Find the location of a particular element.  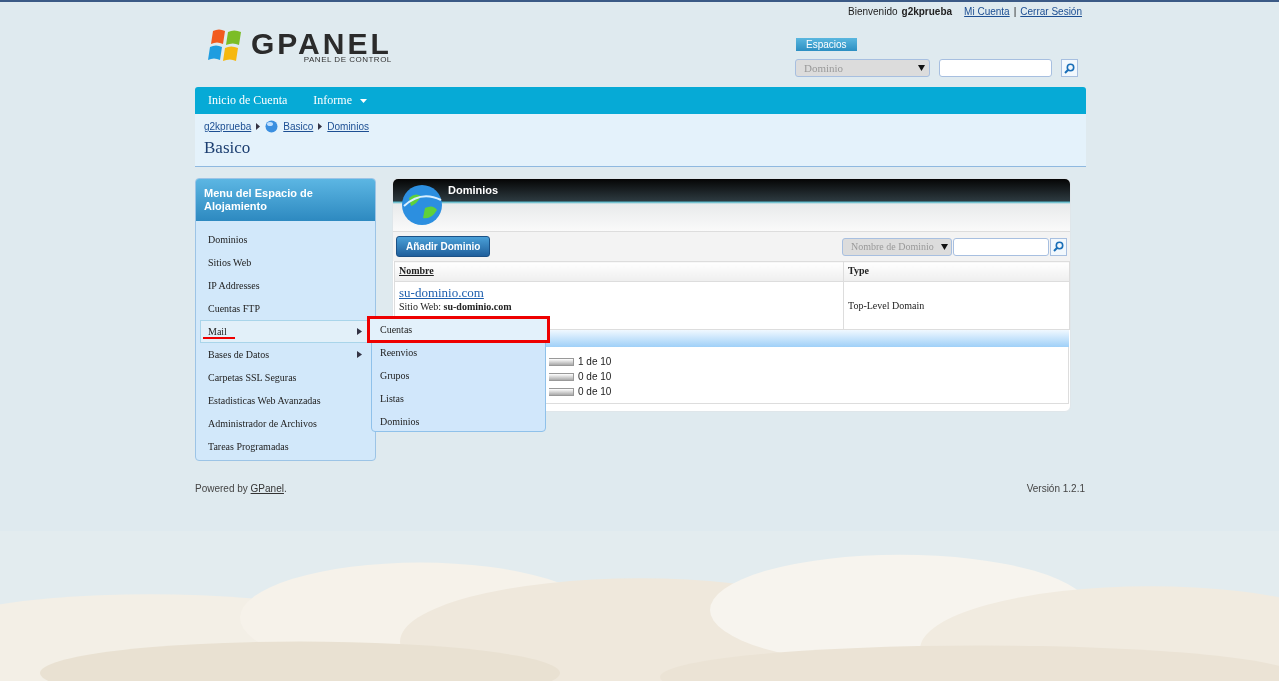

domain-link: su-dominio.com is located at coordinates (441, 293).